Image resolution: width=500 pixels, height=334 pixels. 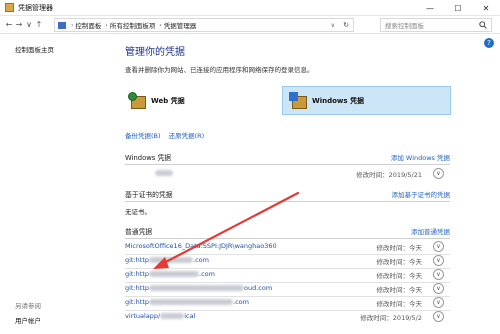 I want to click on user-accounts-link: 用户帐户, so click(x=28, y=320).